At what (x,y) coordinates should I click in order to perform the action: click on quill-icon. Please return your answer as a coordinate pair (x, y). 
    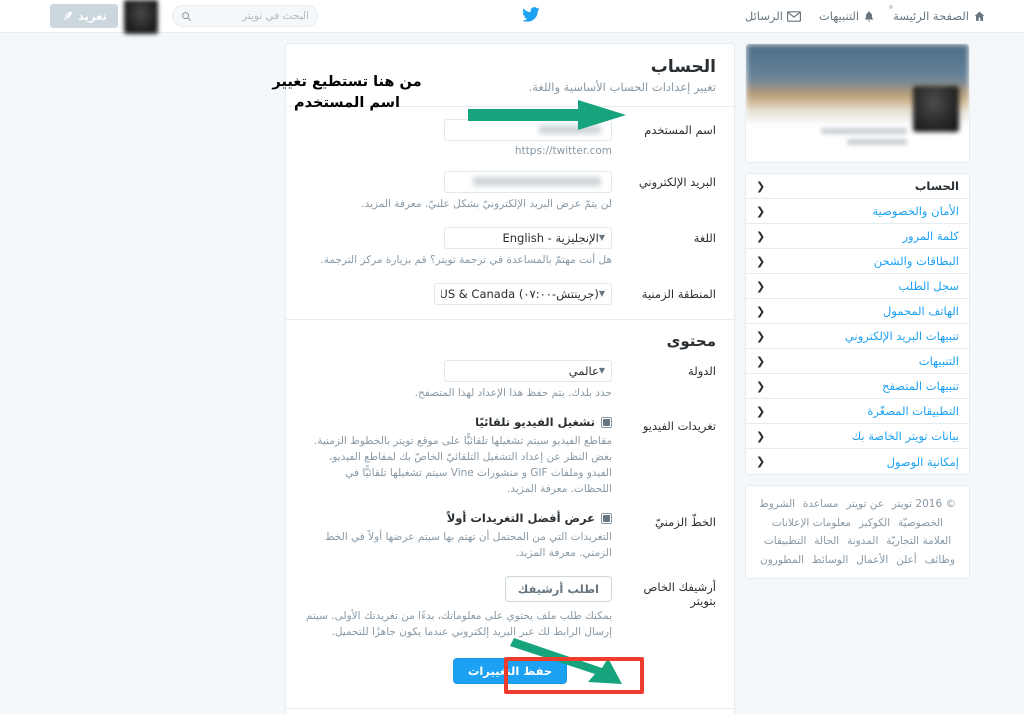
    Looking at the image, I should click on (67, 16).